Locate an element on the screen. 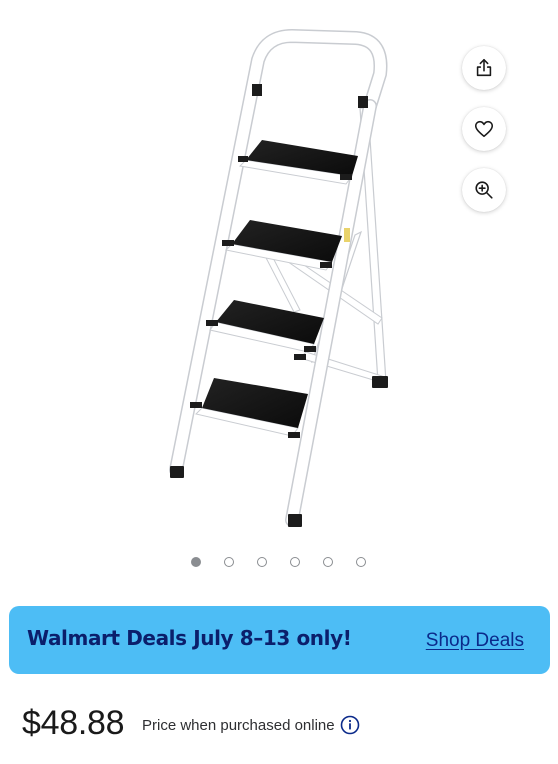 The width and height of the screenshot is (558, 764). price-info-button is located at coordinates (350, 725).